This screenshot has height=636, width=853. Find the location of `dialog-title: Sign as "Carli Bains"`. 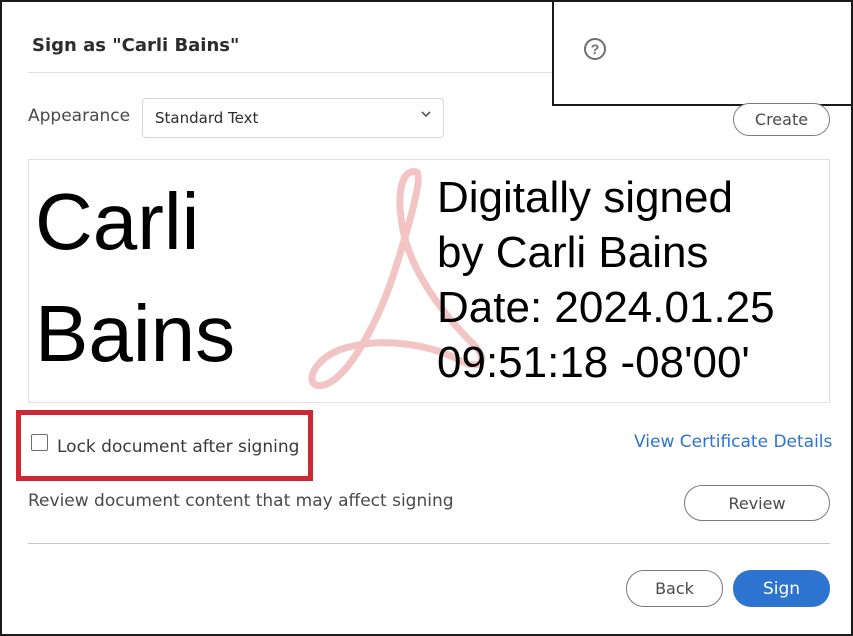

dialog-title: Sign as "Carli Bains" is located at coordinates (136, 45).